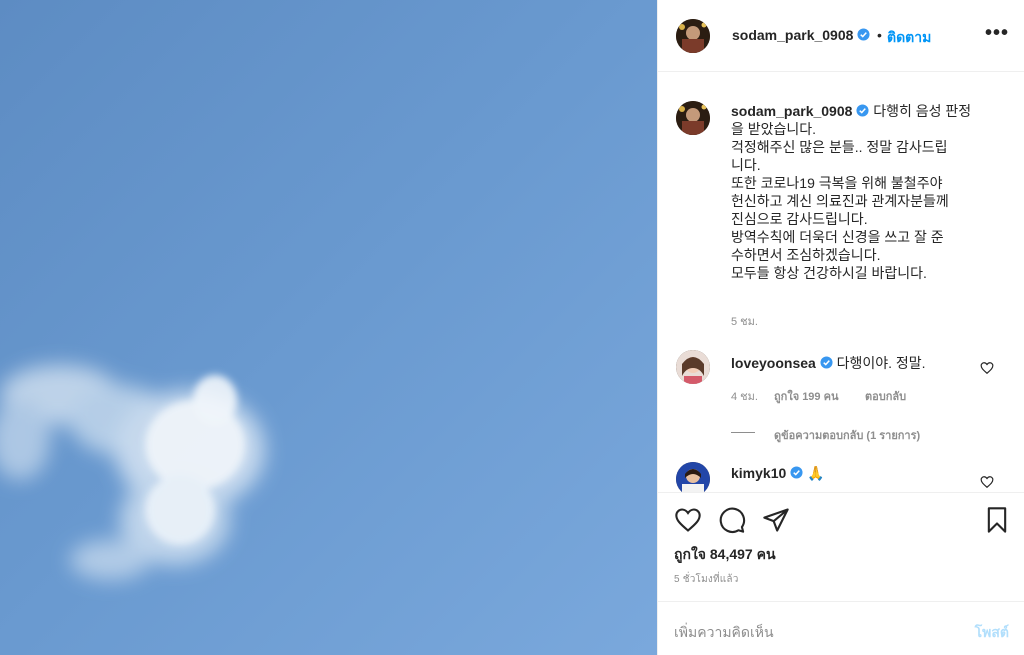 The image size is (1024, 655). Describe the element at coordinates (837, 183) in the screenshot. I see `caption-line: 또한 코로나19 극복을 위해 불철주야` at that location.